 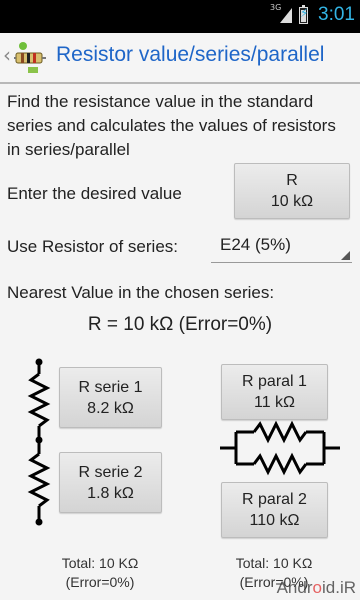 What do you see at coordinates (286, 15) in the screenshot?
I see `signal-icon` at bounding box center [286, 15].